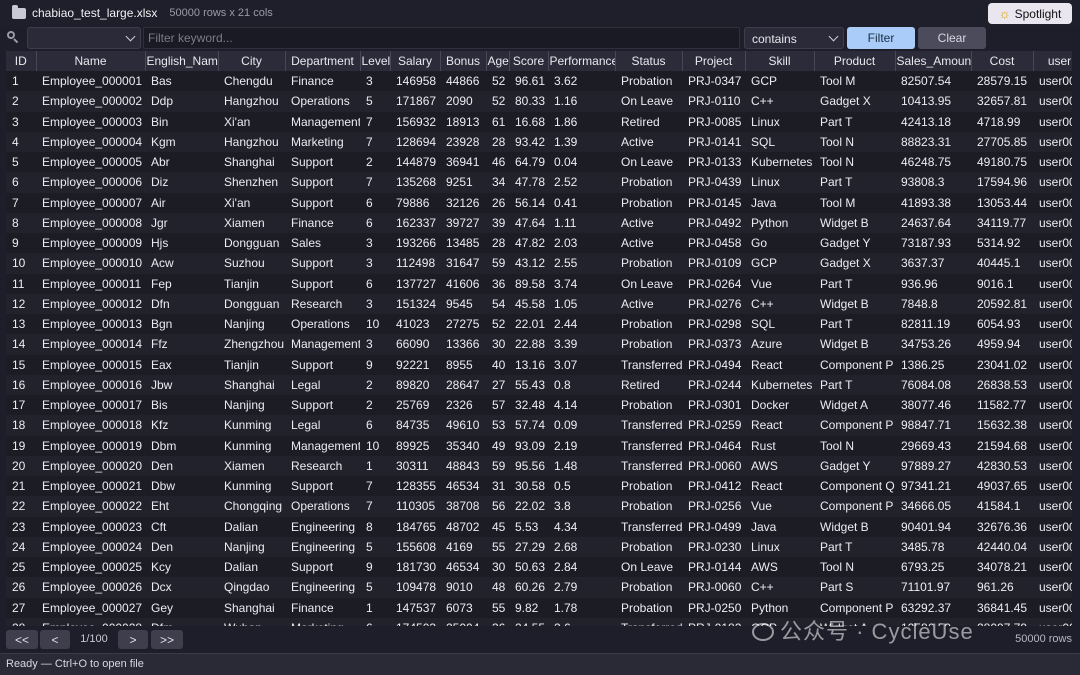  What do you see at coordinates (90, 162) in the screenshot?
I see `table-cell: Employee_000005` at bounding box center [90, 162].